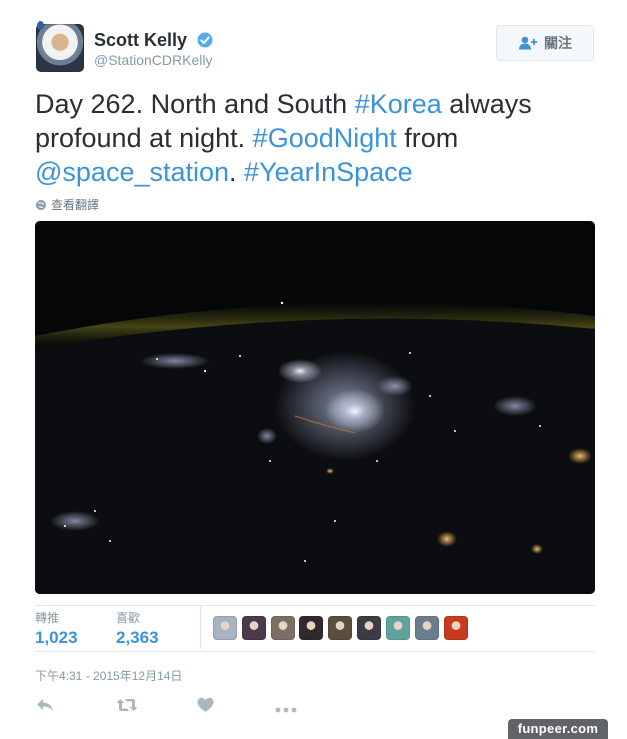 The height and width of the screenshot is (739, 627). Describe the element at coordinates (60, 48) in the screenshot. I see `user-avatar` at that location.